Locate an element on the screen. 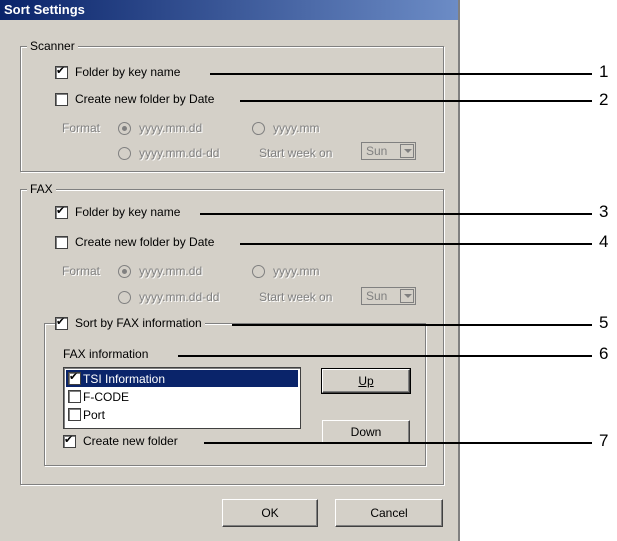 The image size is (617, 541). callout-number-3: 3 is located at coordinates (604, 211).